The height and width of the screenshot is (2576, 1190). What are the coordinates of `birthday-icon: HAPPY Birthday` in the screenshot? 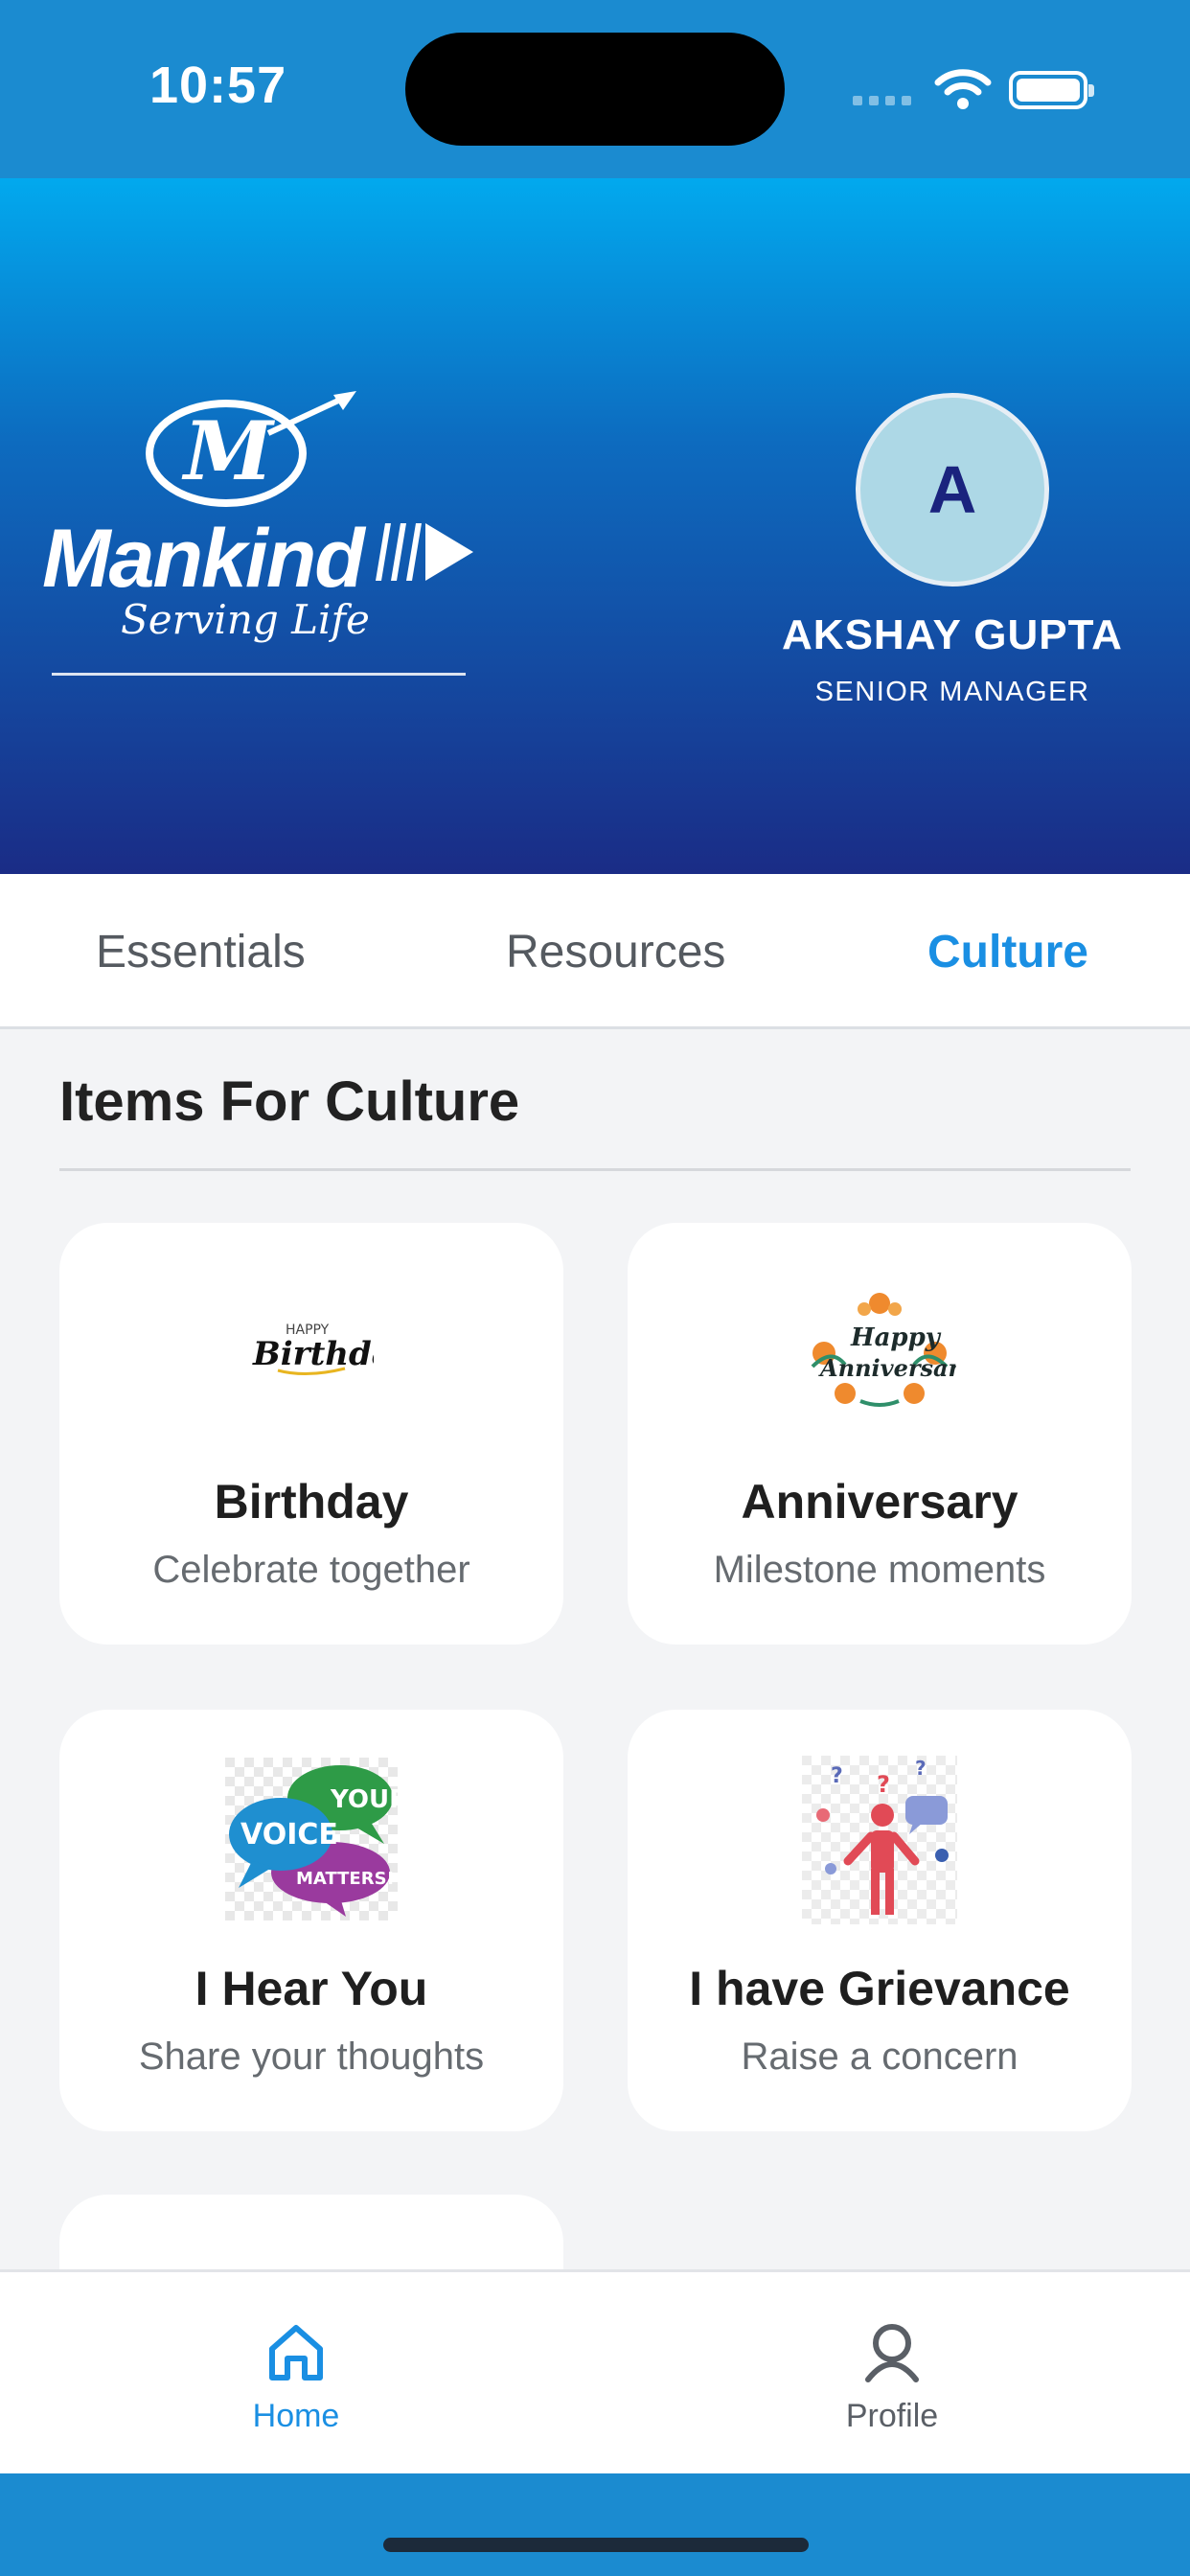 It's located at (313, 1349).